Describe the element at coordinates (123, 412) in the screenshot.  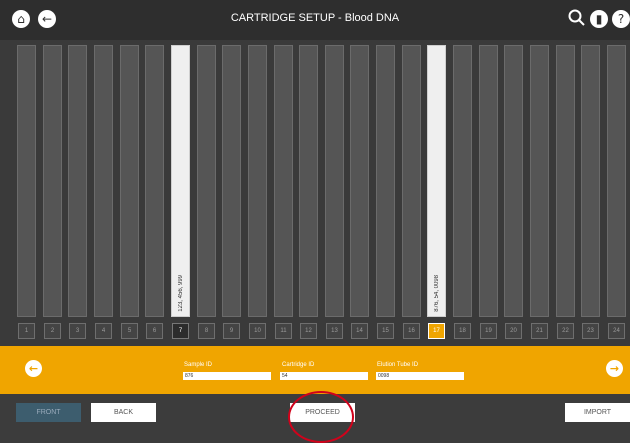
I see `back-button: BACK` at that location.